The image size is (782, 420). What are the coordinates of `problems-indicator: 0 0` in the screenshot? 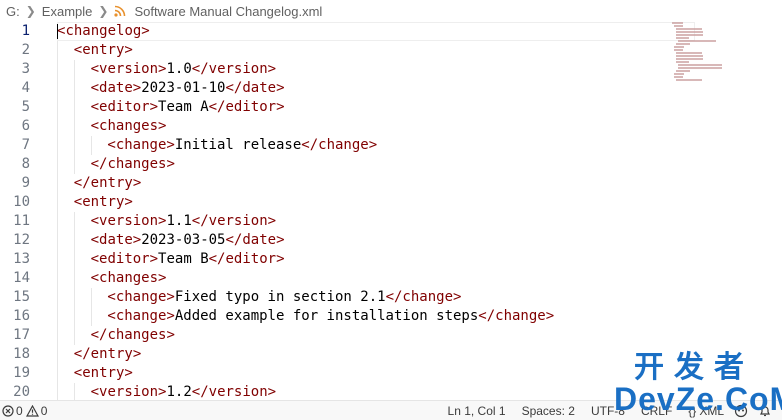 It's located at (25, 411).